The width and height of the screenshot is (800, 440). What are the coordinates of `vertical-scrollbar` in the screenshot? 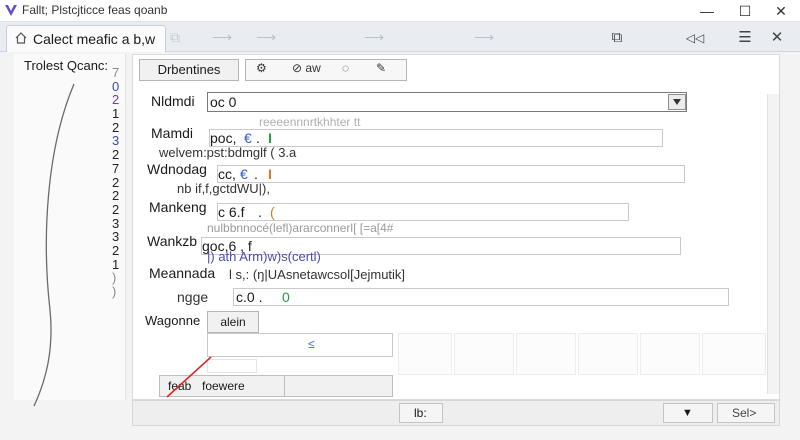 It's located at (773, 244).